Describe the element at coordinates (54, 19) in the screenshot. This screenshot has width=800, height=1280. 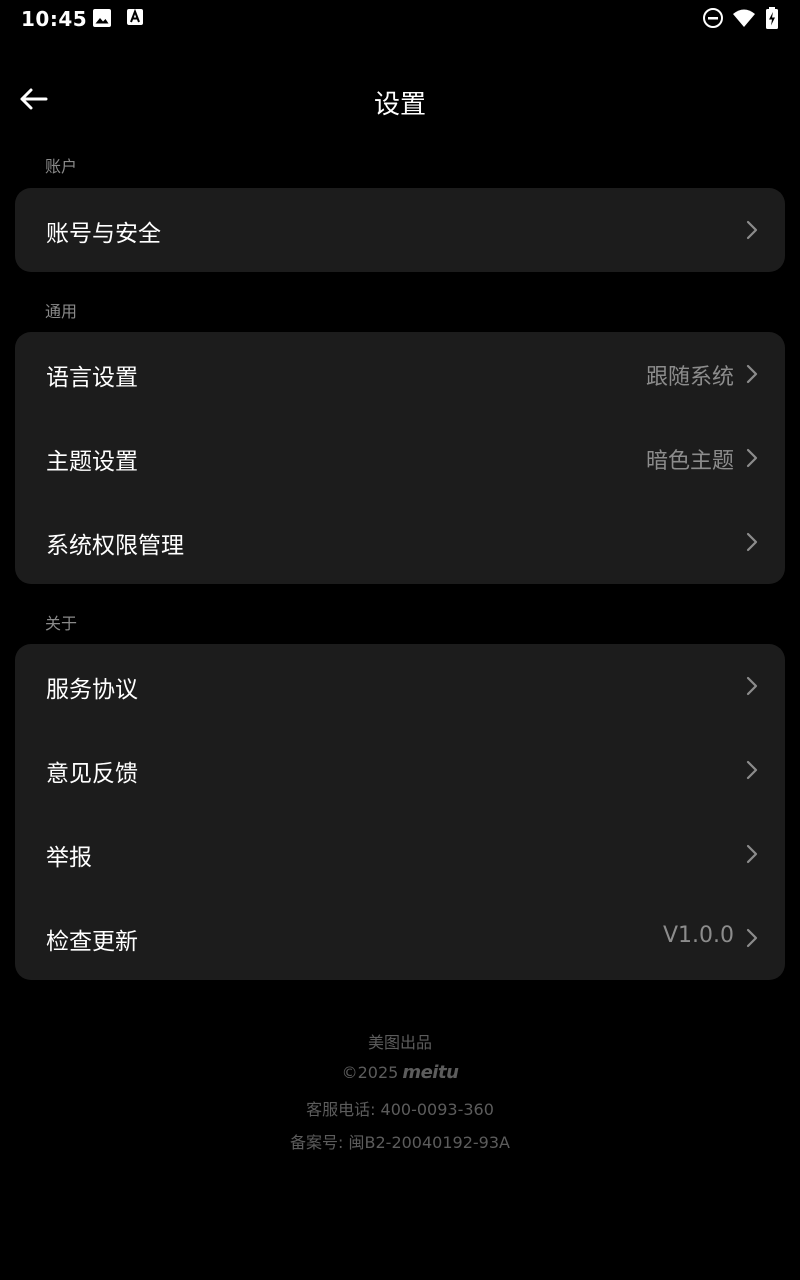
I see `status-time: 10:45` at that location.